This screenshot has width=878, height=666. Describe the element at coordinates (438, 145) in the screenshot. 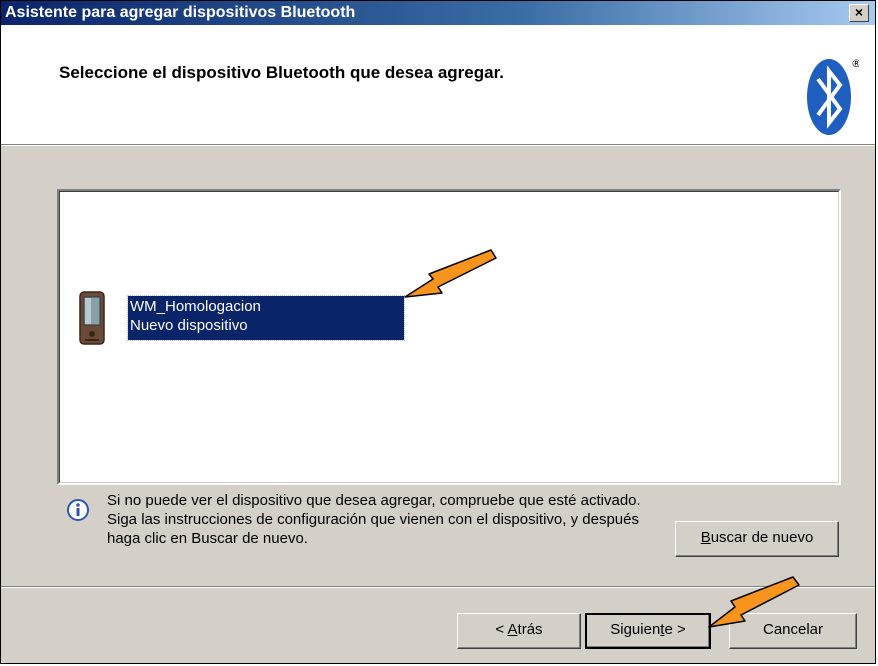

I see `header-divider` at that location.